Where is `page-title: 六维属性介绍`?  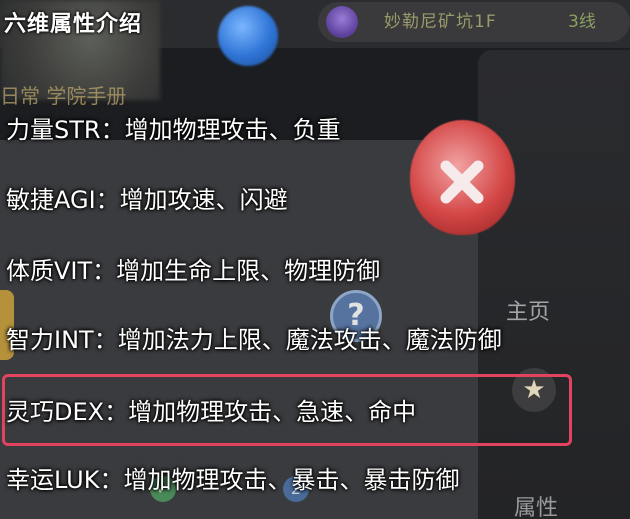 page-title: 六维属性介绍 is located at coordinates (73, 24).